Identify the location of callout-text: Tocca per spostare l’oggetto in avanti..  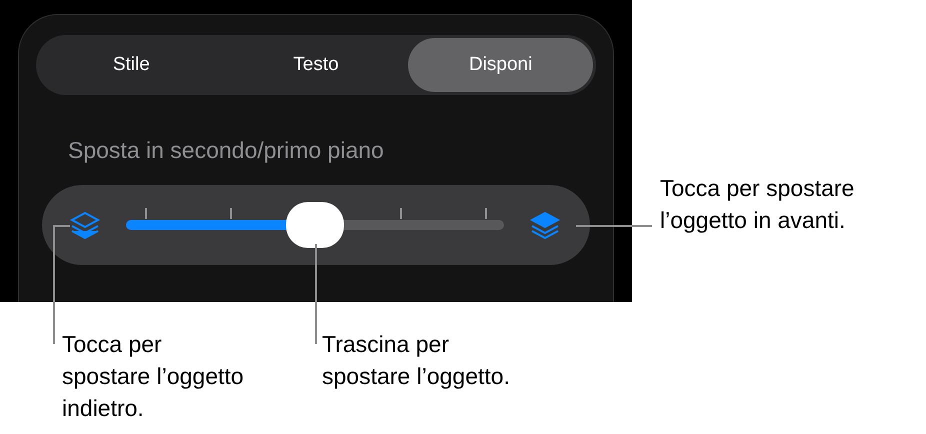
(757, 204).